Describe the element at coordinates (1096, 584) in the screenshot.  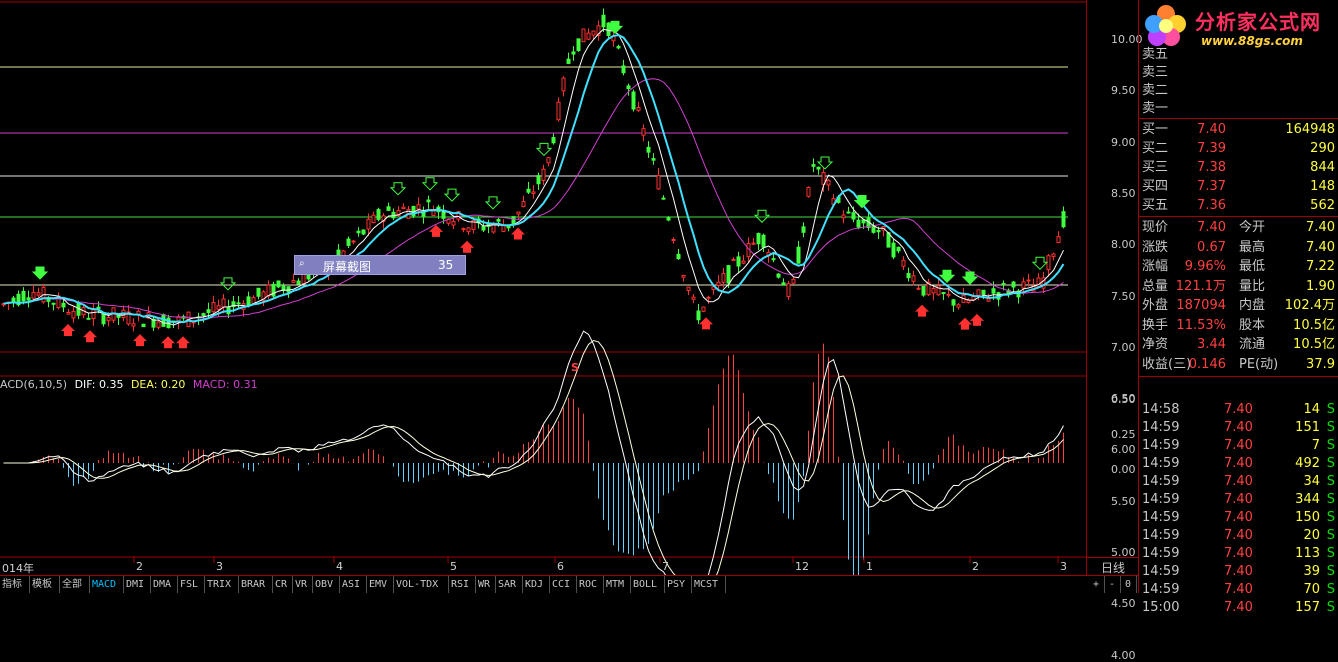
I see `zoom-button: +` at that location.